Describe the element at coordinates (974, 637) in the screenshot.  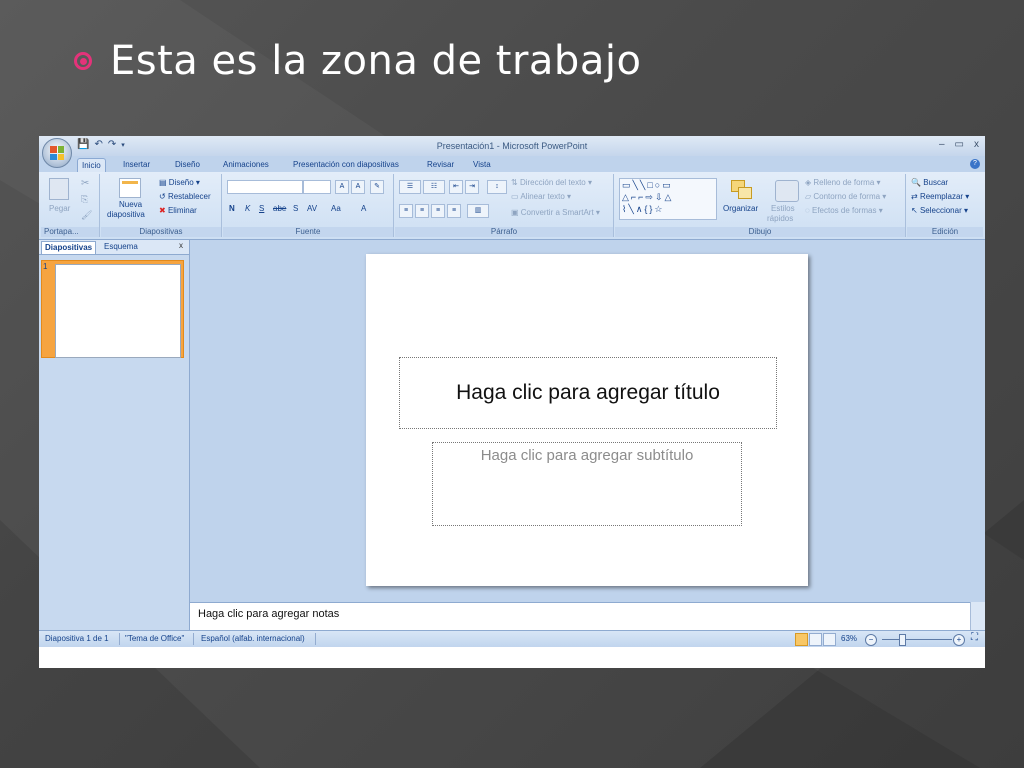
I see `fit-to-window-icon: ⛶` at that location.